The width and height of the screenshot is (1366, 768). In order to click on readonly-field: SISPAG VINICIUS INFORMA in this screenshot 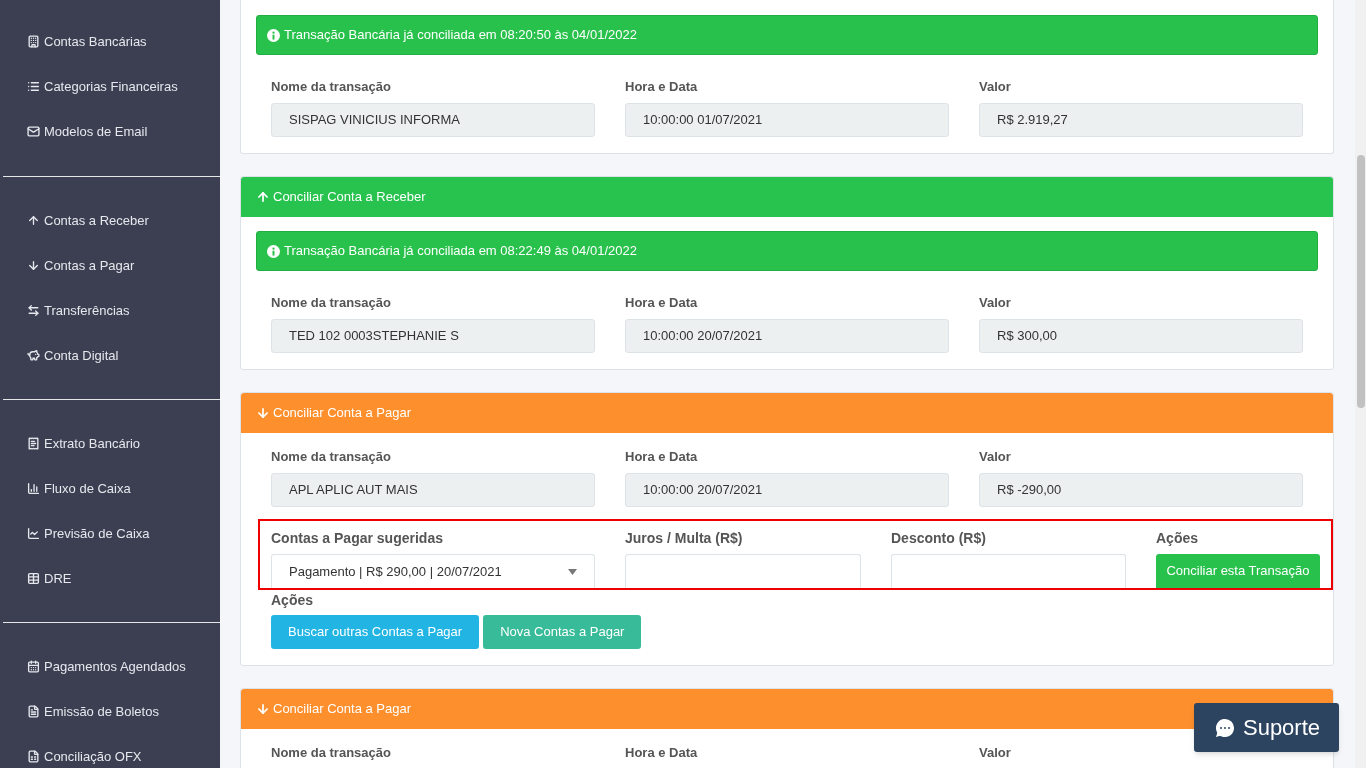, I will do `click(433, 120)`.